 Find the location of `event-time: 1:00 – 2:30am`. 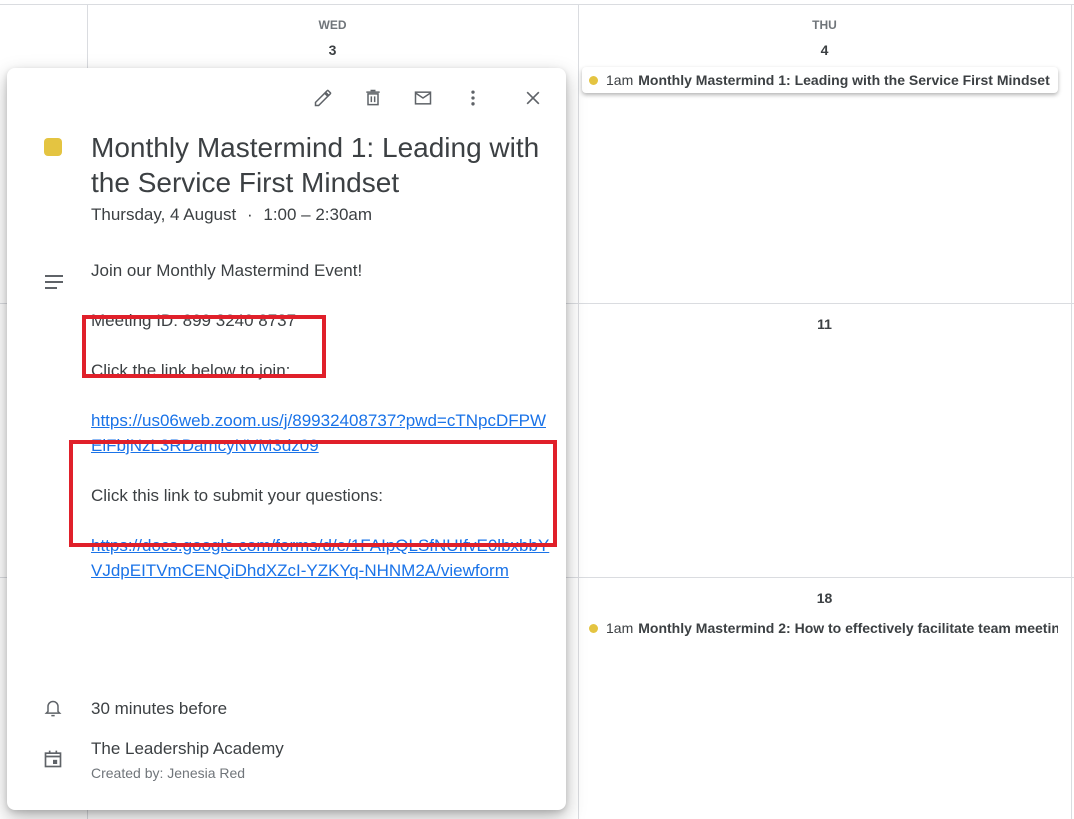

event-time: 1:00 – 2:30am is located at coordinates (318, 214).